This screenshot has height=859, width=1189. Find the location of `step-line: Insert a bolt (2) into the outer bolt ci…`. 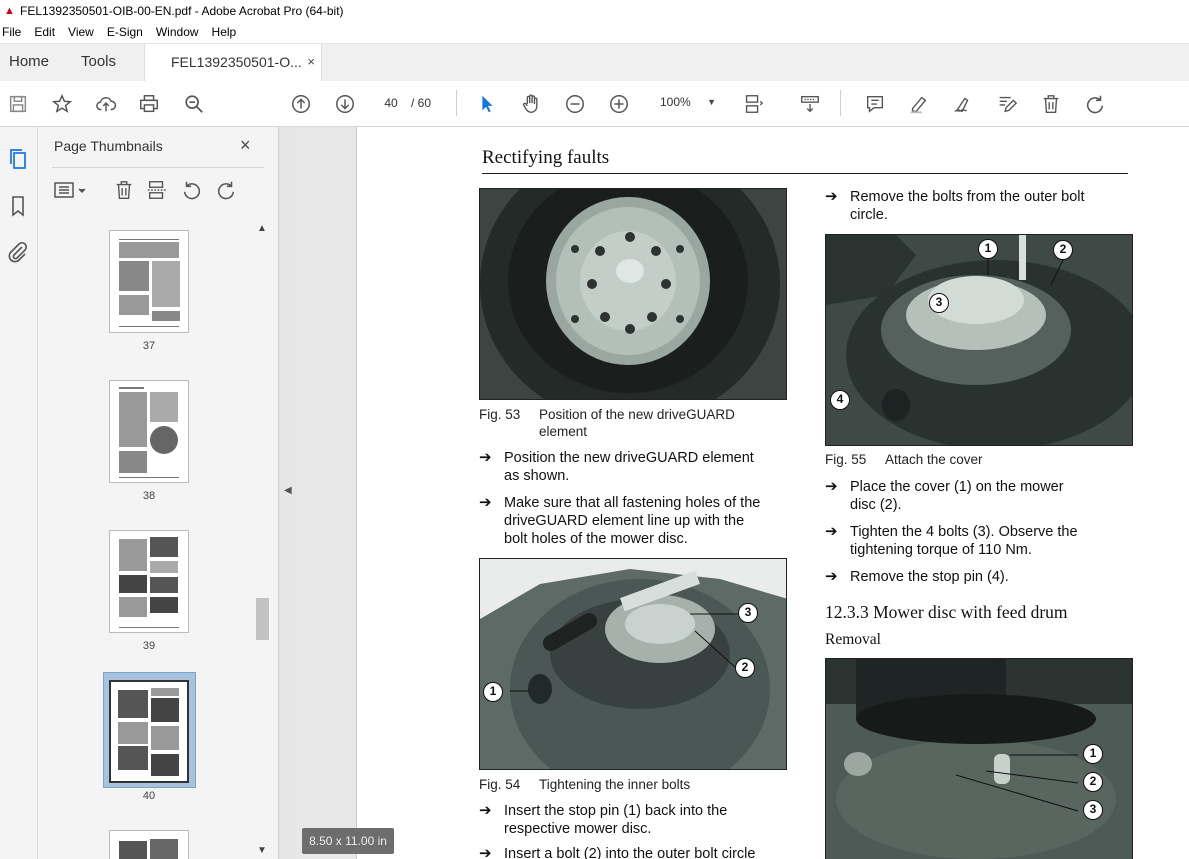

step-line: Insert a bolt (2) into the outer bolt ci… is located at coordinates (630, 852).